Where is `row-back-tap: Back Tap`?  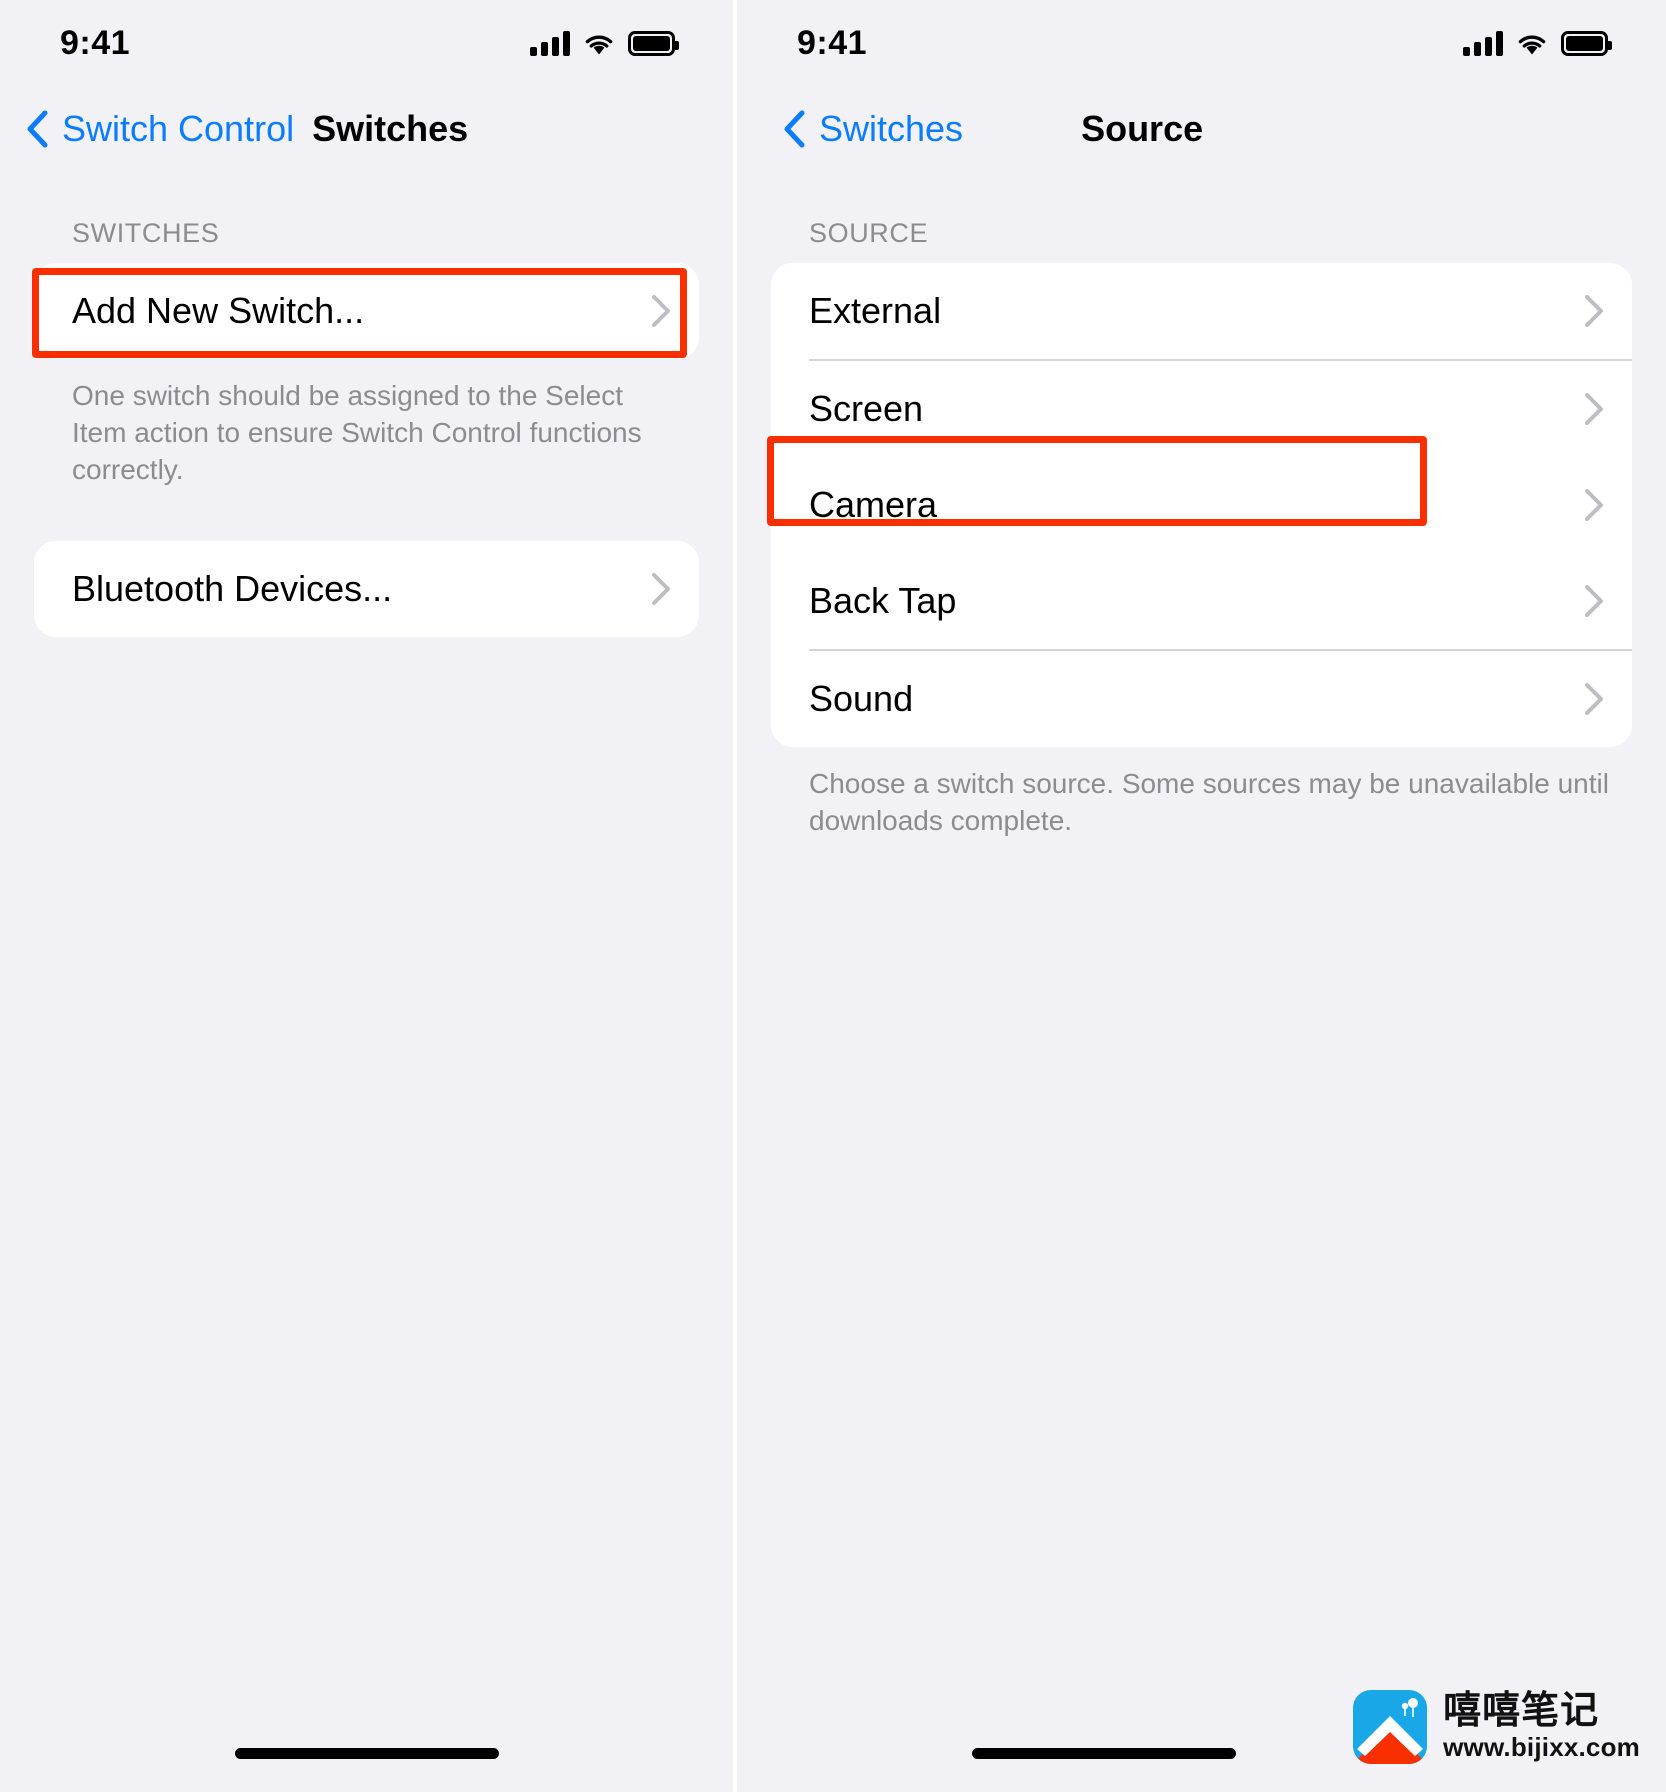
row-back-tap: Back Tap is located at coordinates (1201, 601).